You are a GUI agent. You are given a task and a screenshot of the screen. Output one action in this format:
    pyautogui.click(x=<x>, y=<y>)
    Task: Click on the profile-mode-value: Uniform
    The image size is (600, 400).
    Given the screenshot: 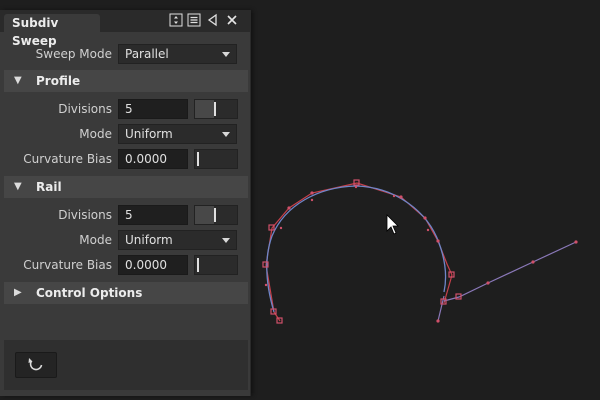 What is the action you would take?
    pyautogui.click(x=149, y=134)
    